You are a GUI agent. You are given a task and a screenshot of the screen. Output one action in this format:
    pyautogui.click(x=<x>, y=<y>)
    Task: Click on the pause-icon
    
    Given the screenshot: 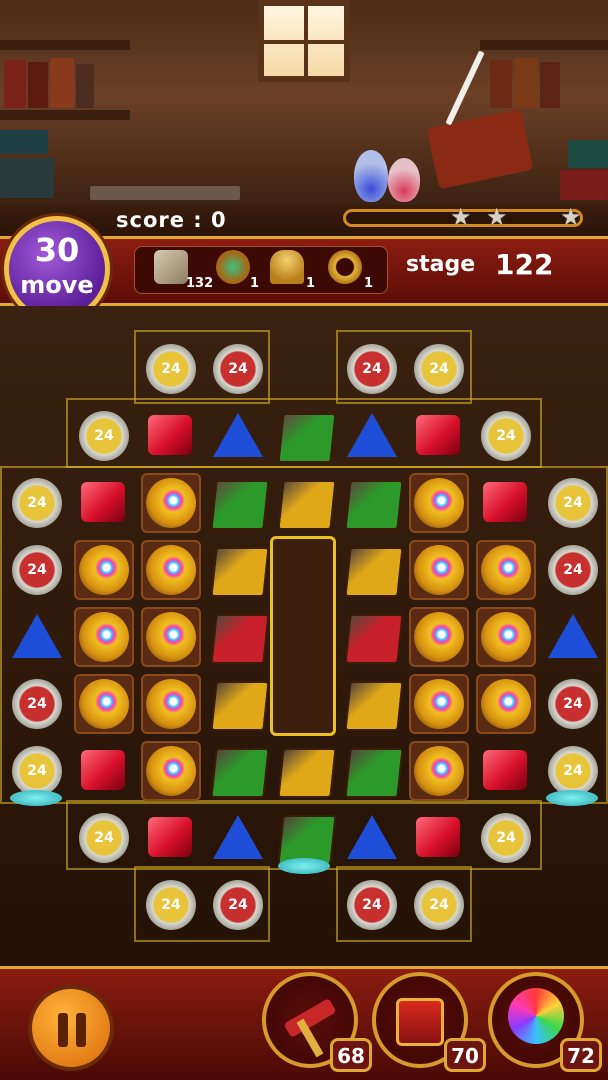 What is the action you would take?
    pyautogui.click(x=81, y=1030)
    